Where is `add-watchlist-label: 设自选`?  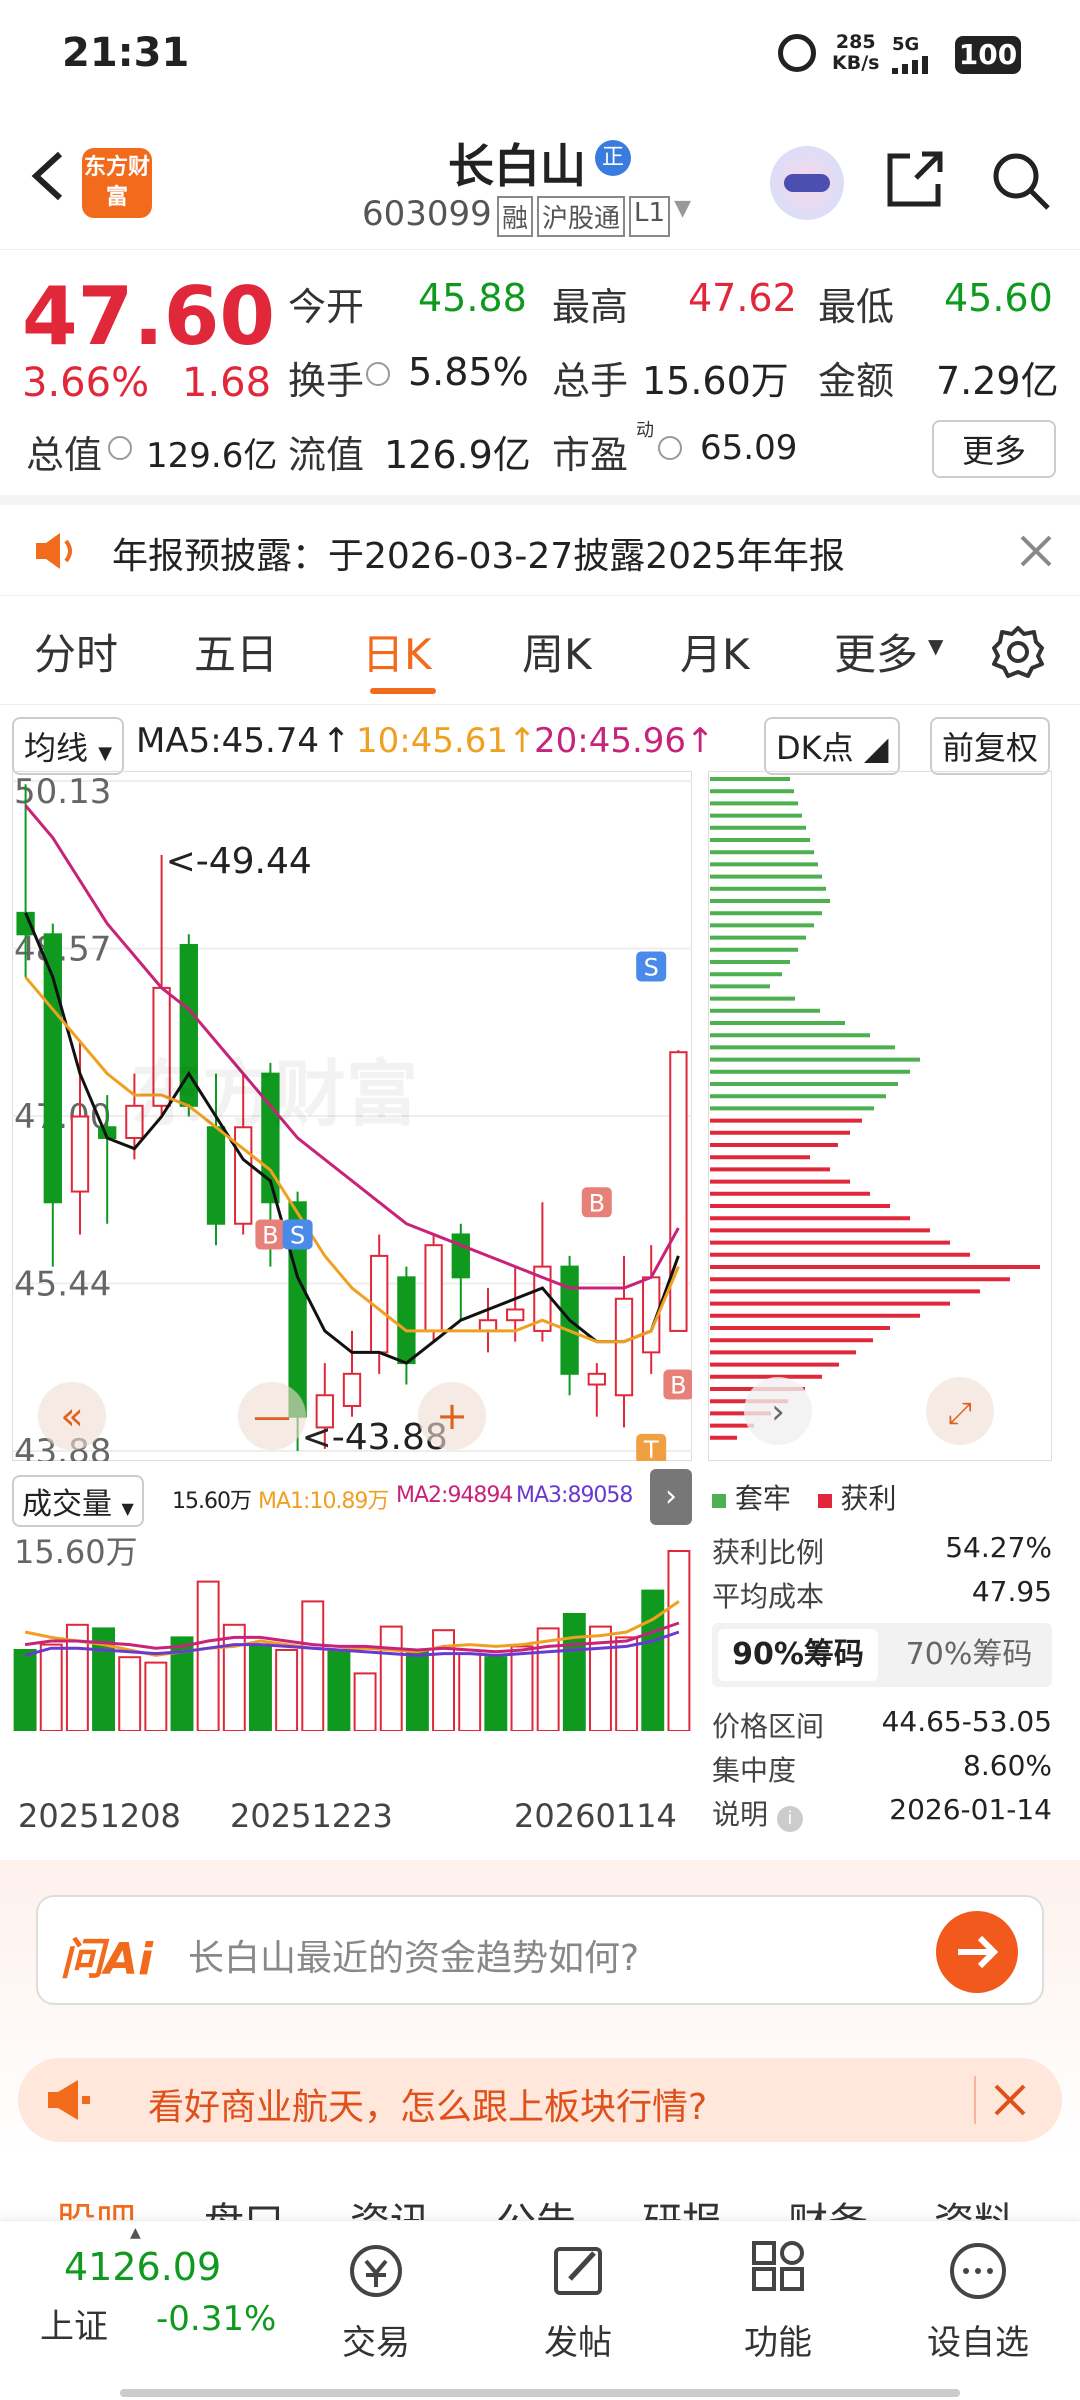 add-watchlist-label: 设自选 is located at coordinates (978, 2343).